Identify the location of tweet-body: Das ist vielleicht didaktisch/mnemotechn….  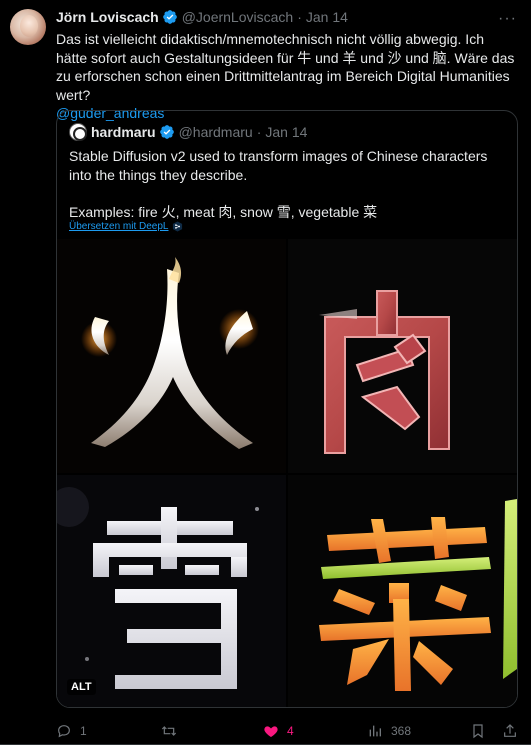
(285, 67).